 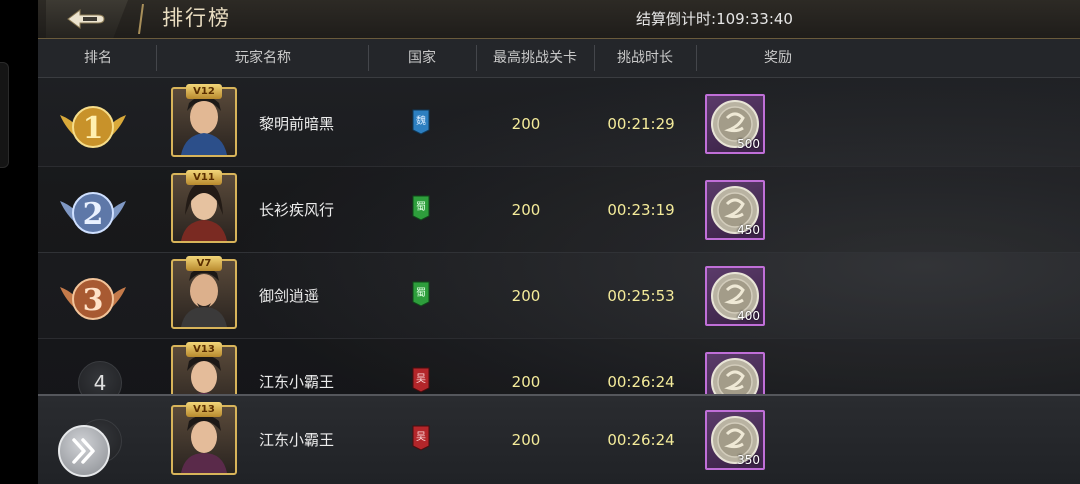 I want to click on col-reward: 奖励, so click(x=778, y=58).